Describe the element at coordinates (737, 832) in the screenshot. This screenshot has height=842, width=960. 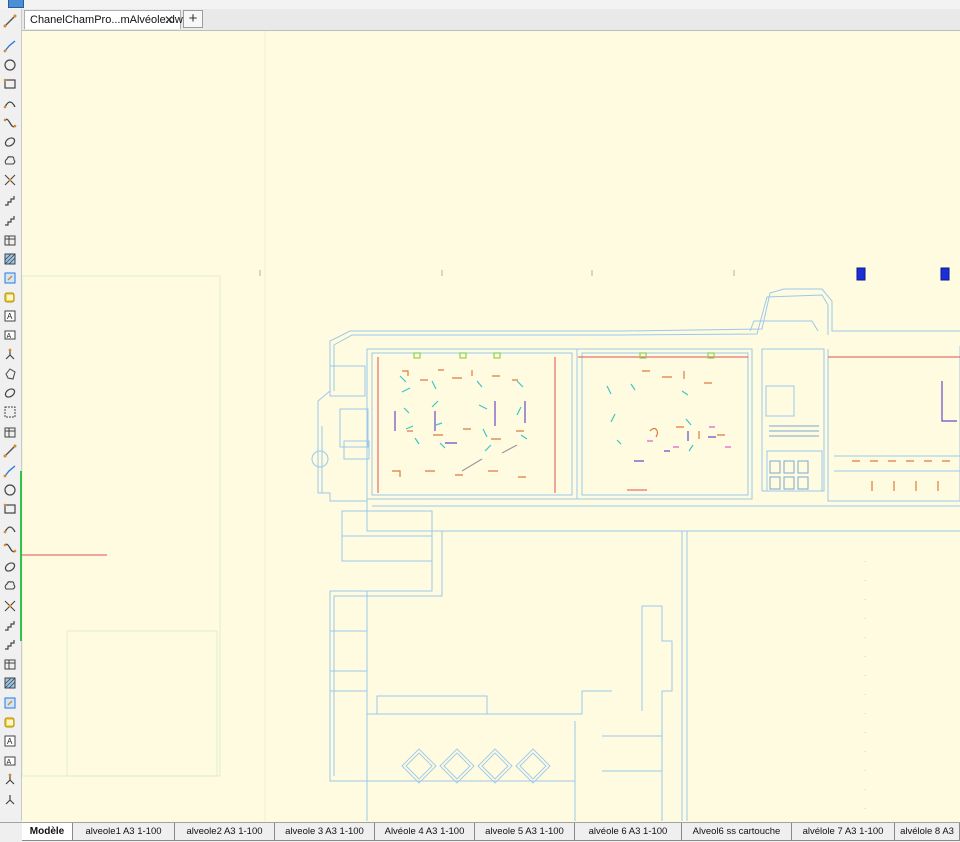
I see `layout-tab: Alveol6 ss cartouche` at that location.